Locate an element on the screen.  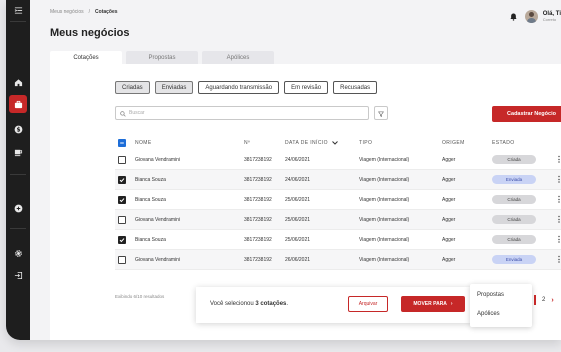
filter-chip-enviadas: Enviadas is located at coordinates (174, 87).